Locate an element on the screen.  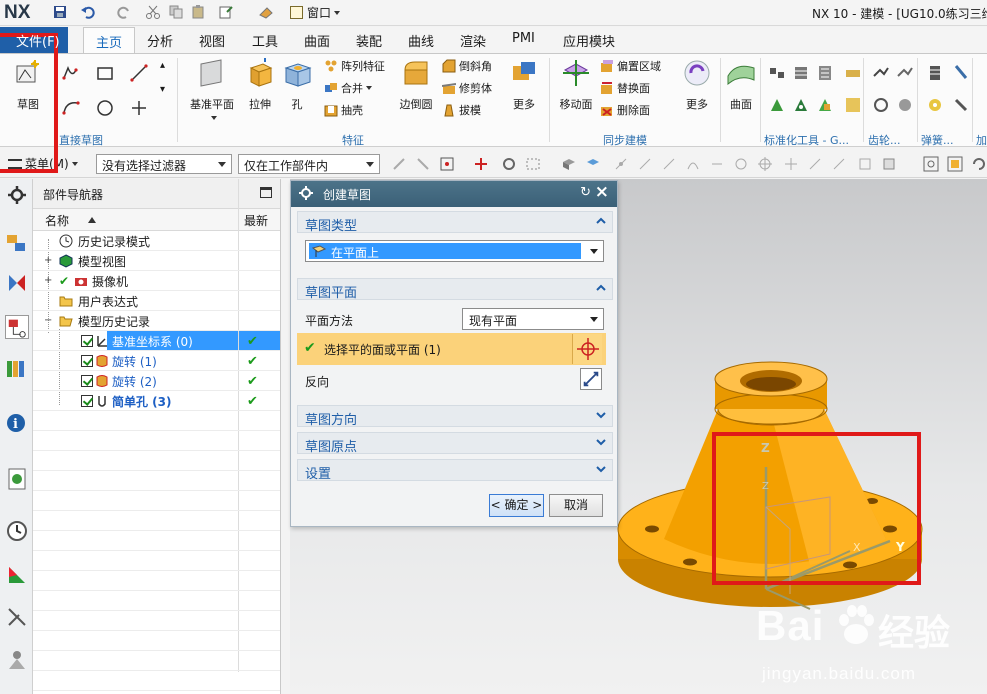
point-icon is located at coordinates (139, 108).